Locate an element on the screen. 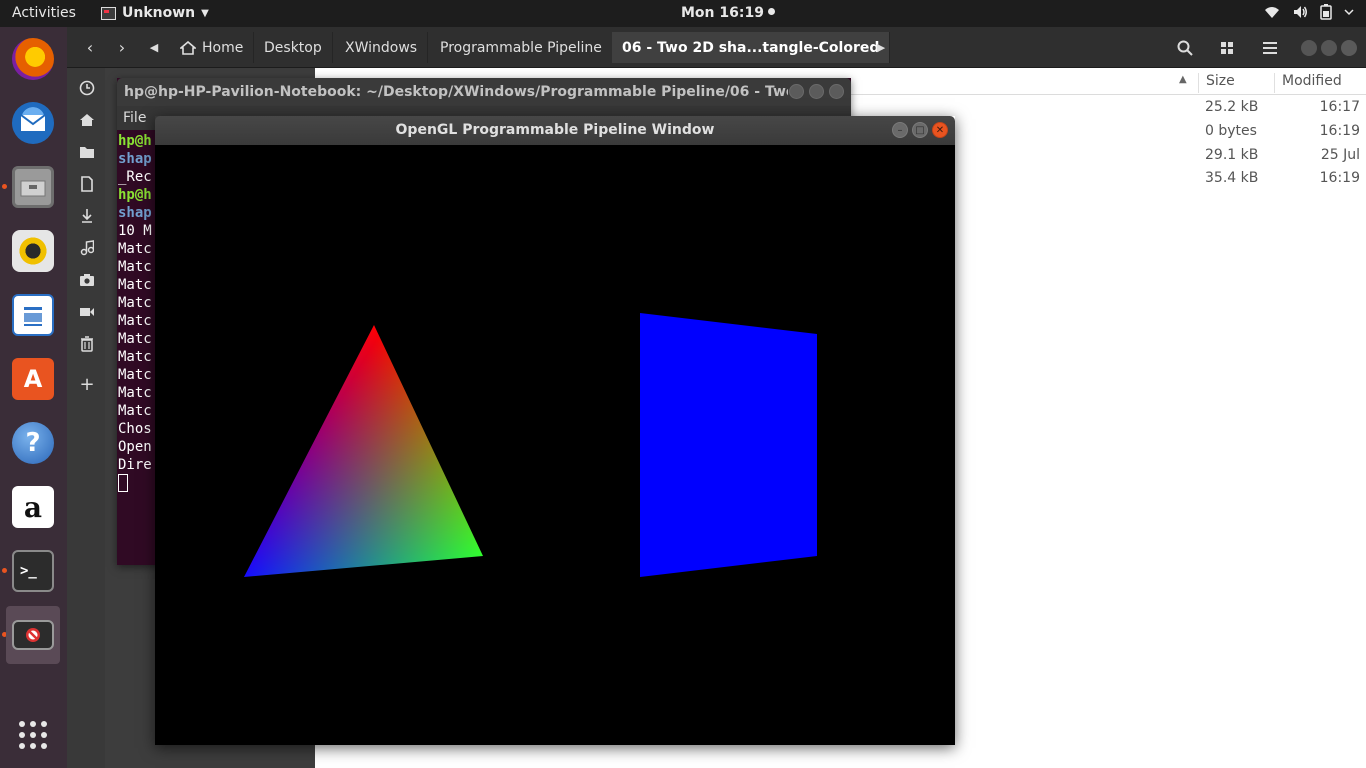 The image size is (1366, 768). chevron-left-icon: ‹ is located at coordinates (90, 47).